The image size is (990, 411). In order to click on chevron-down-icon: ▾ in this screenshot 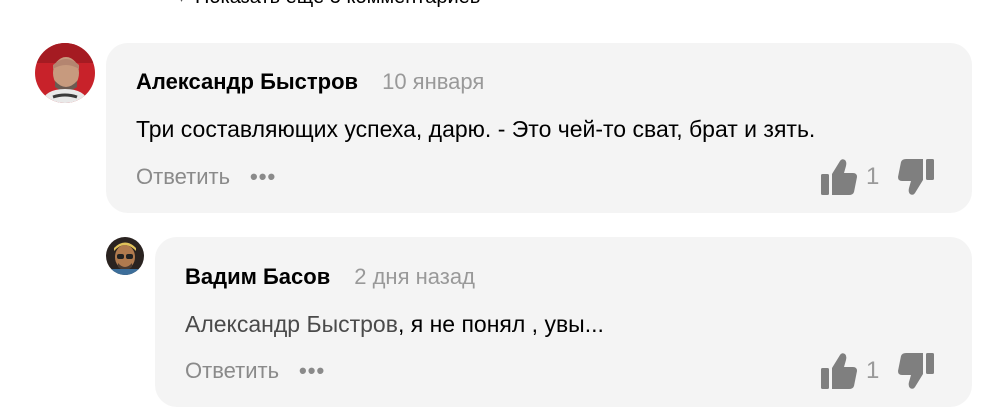, I will do `click(181, 3)`.